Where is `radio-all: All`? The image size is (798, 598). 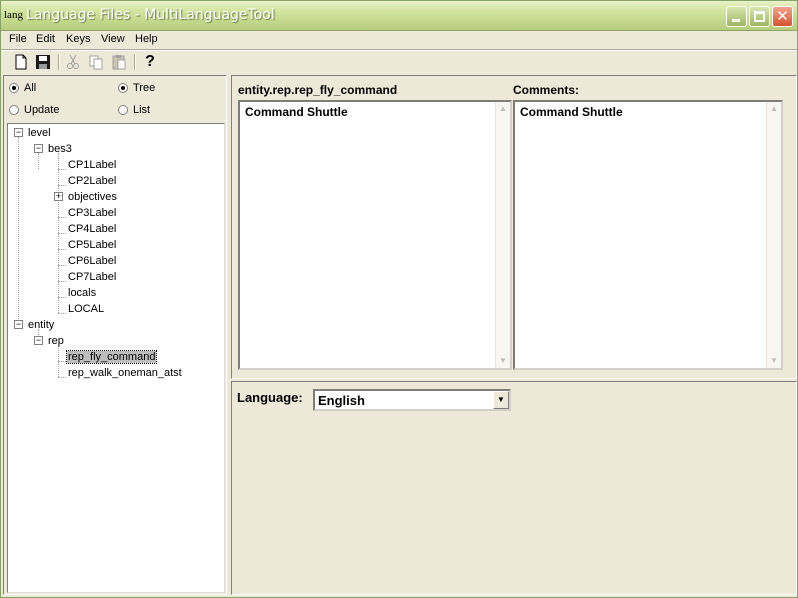 radio-all: All is located at coordinates (22, 88).